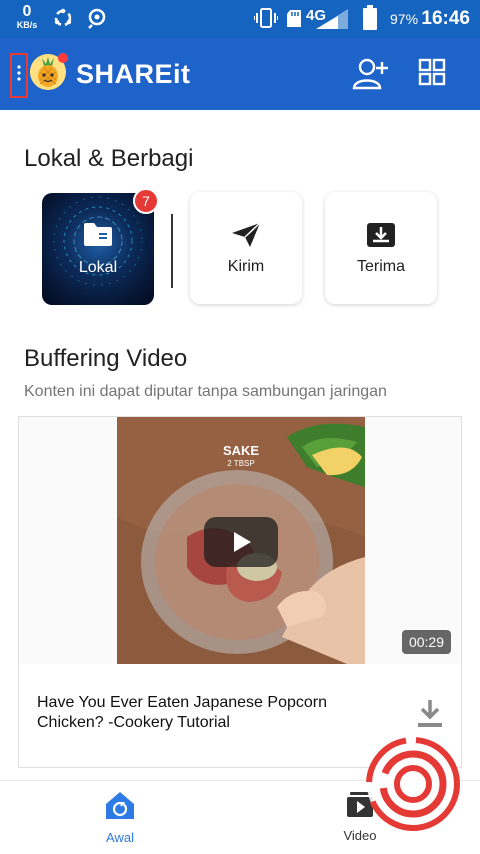  I want to click on lokal-badge: 7, so click(146, 201).